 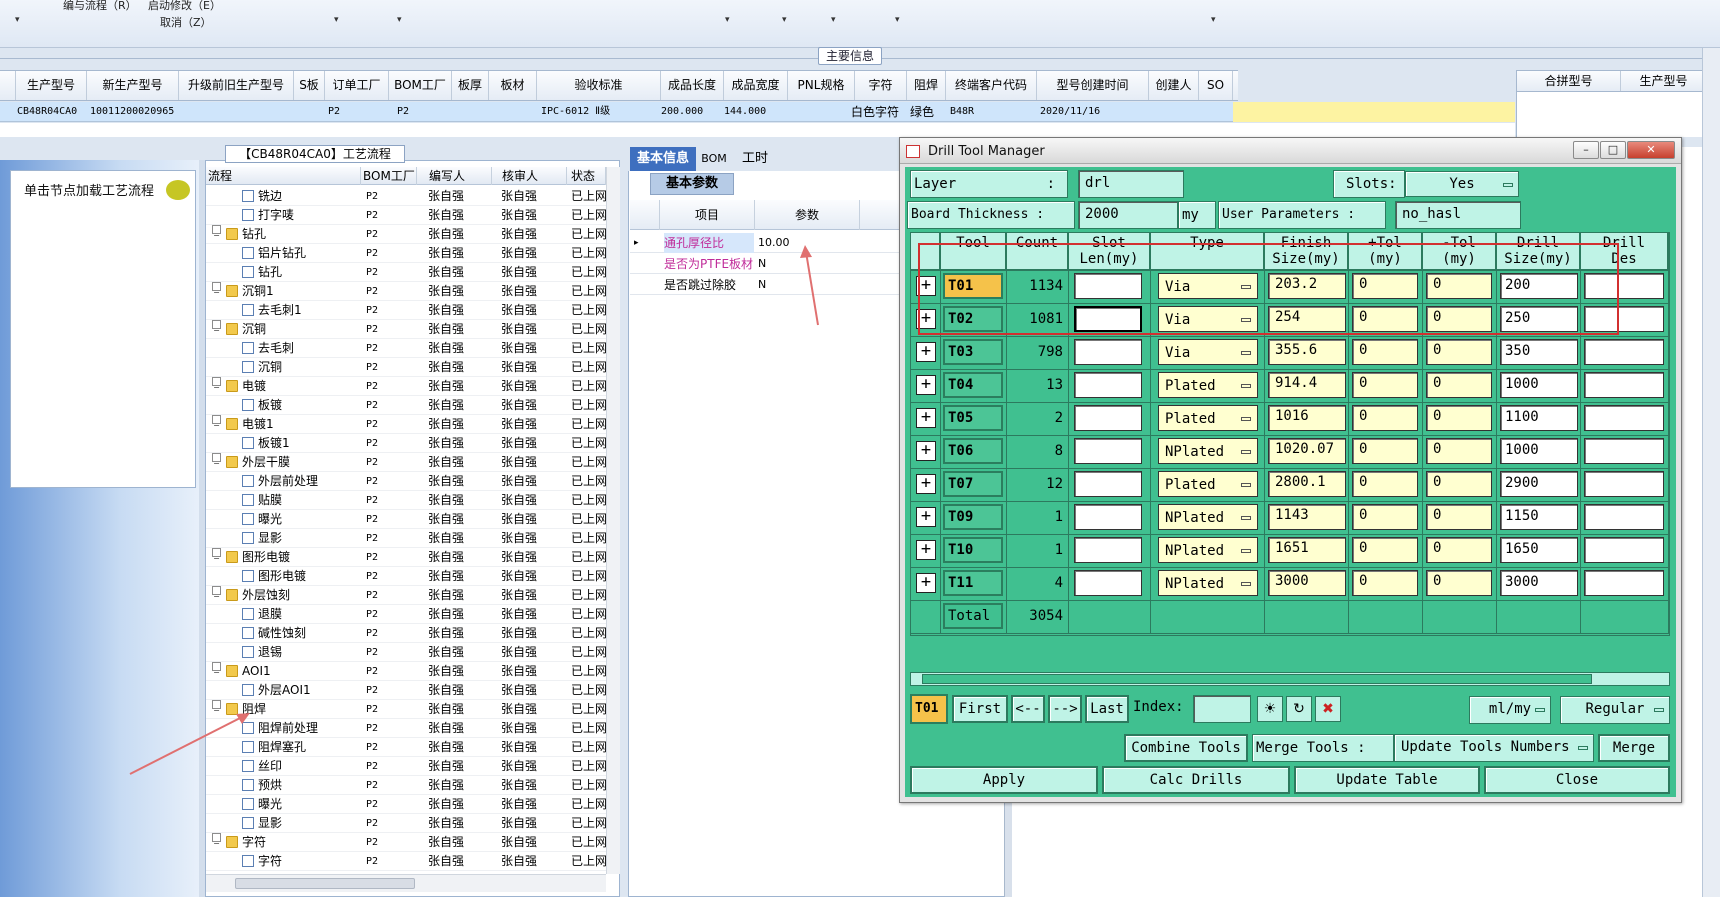 What do you see at coordinates (406, 671) in the screenshot?
I see `tree-row: − AOI1 P2 张自强 张自强 已上网` at bounding box center [406, 671].